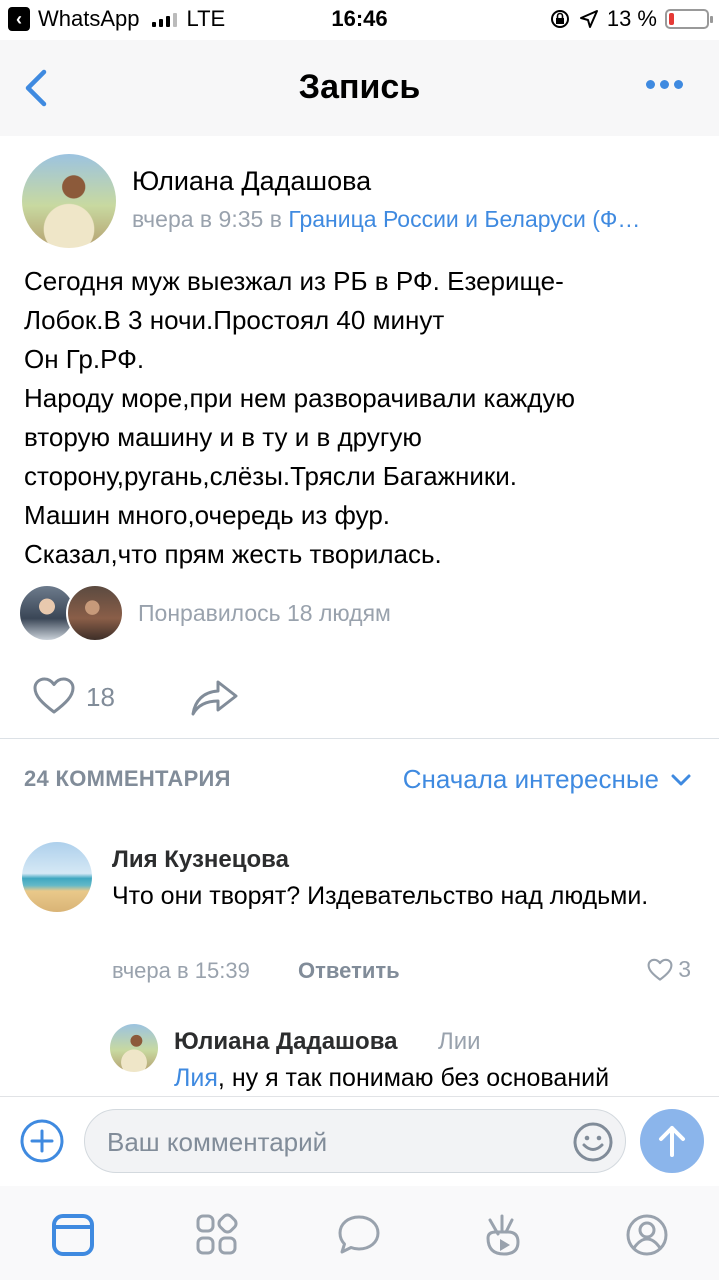 The width and height of the screenshot is (719, 1280). I want to click on comment-composer, so click(359, 1141).